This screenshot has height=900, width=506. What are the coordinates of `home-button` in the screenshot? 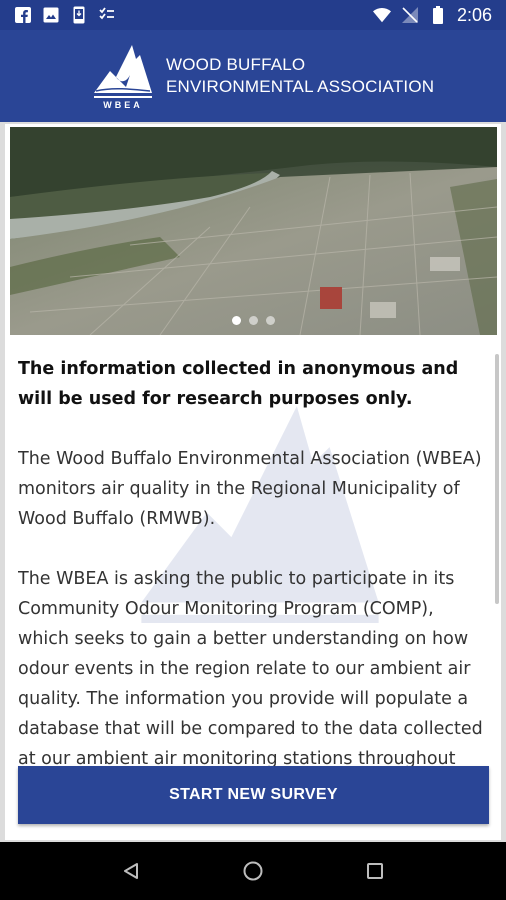 It's located at (253, 871).